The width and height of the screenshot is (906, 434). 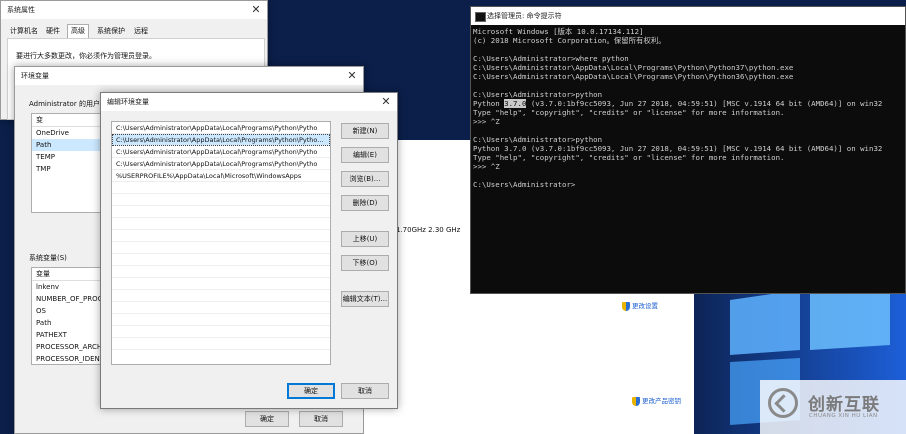 I want to click on console-line: C:\Users\Administrator>, so click(x=524, y=184).